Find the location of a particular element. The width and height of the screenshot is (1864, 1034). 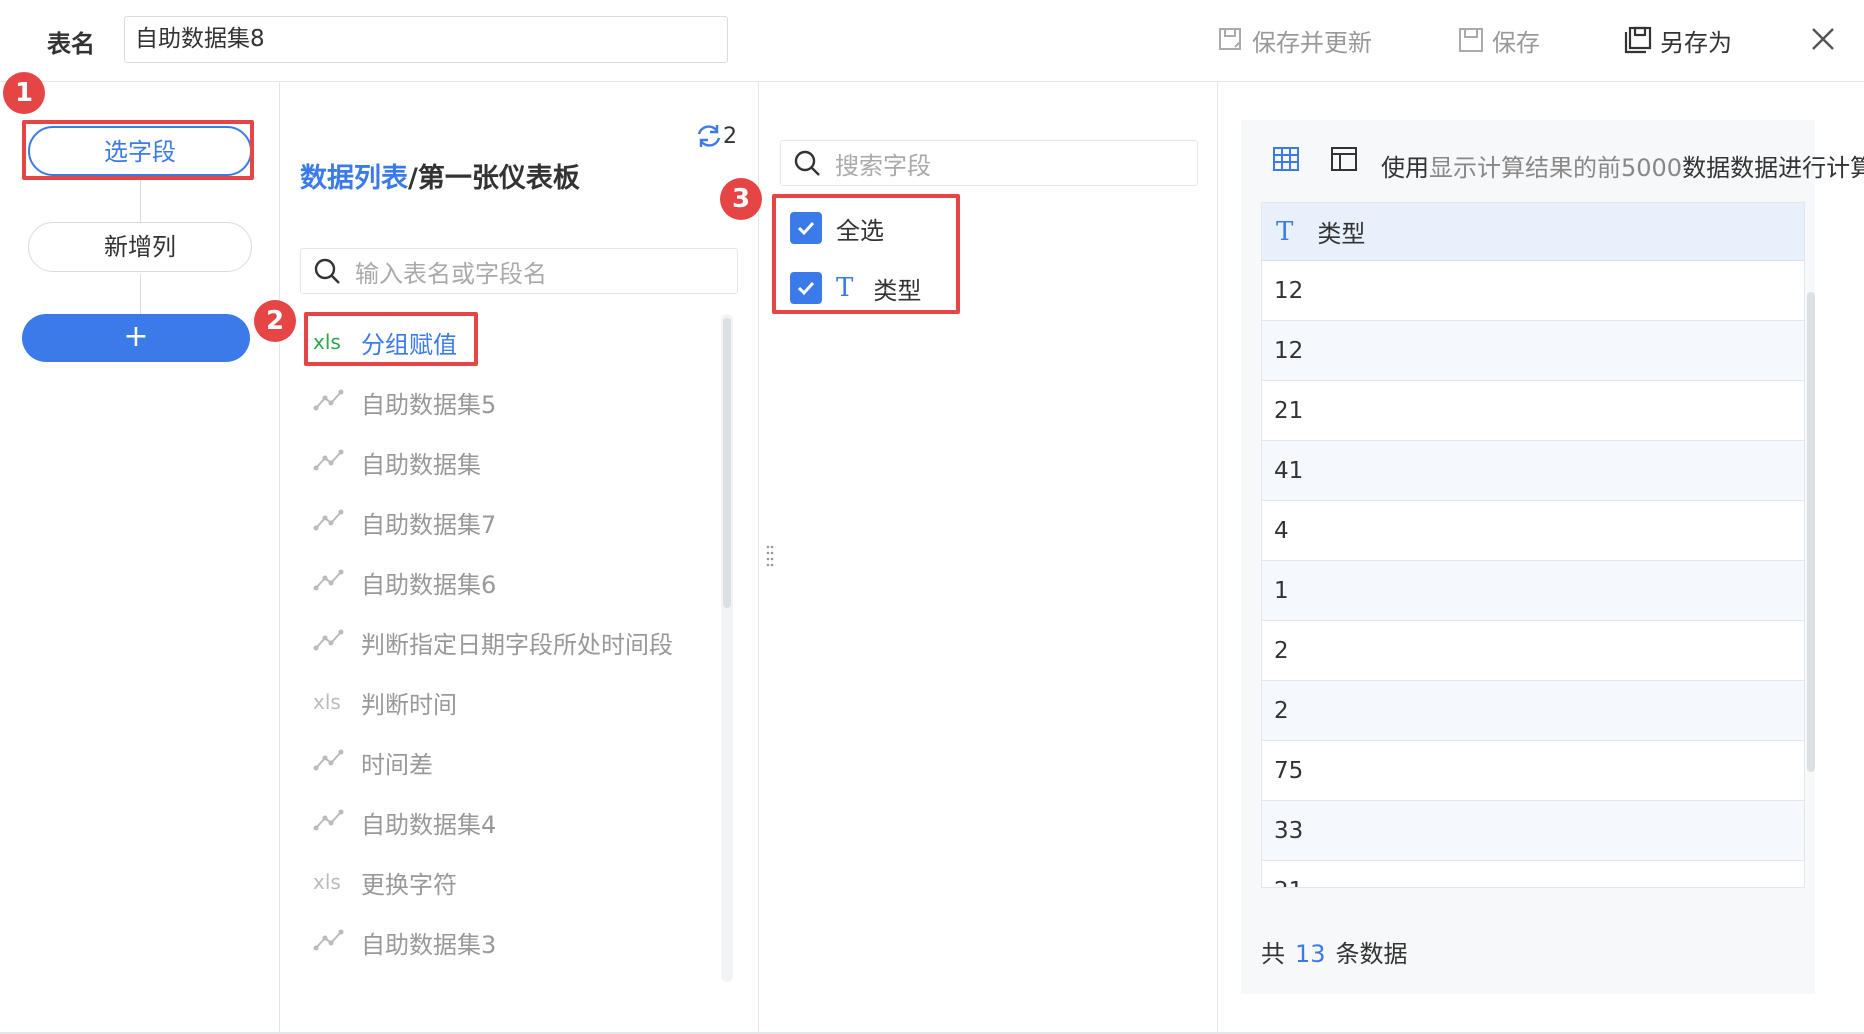

table-search-input: 输入表名或字段名 is located at coordinates (519, 271).